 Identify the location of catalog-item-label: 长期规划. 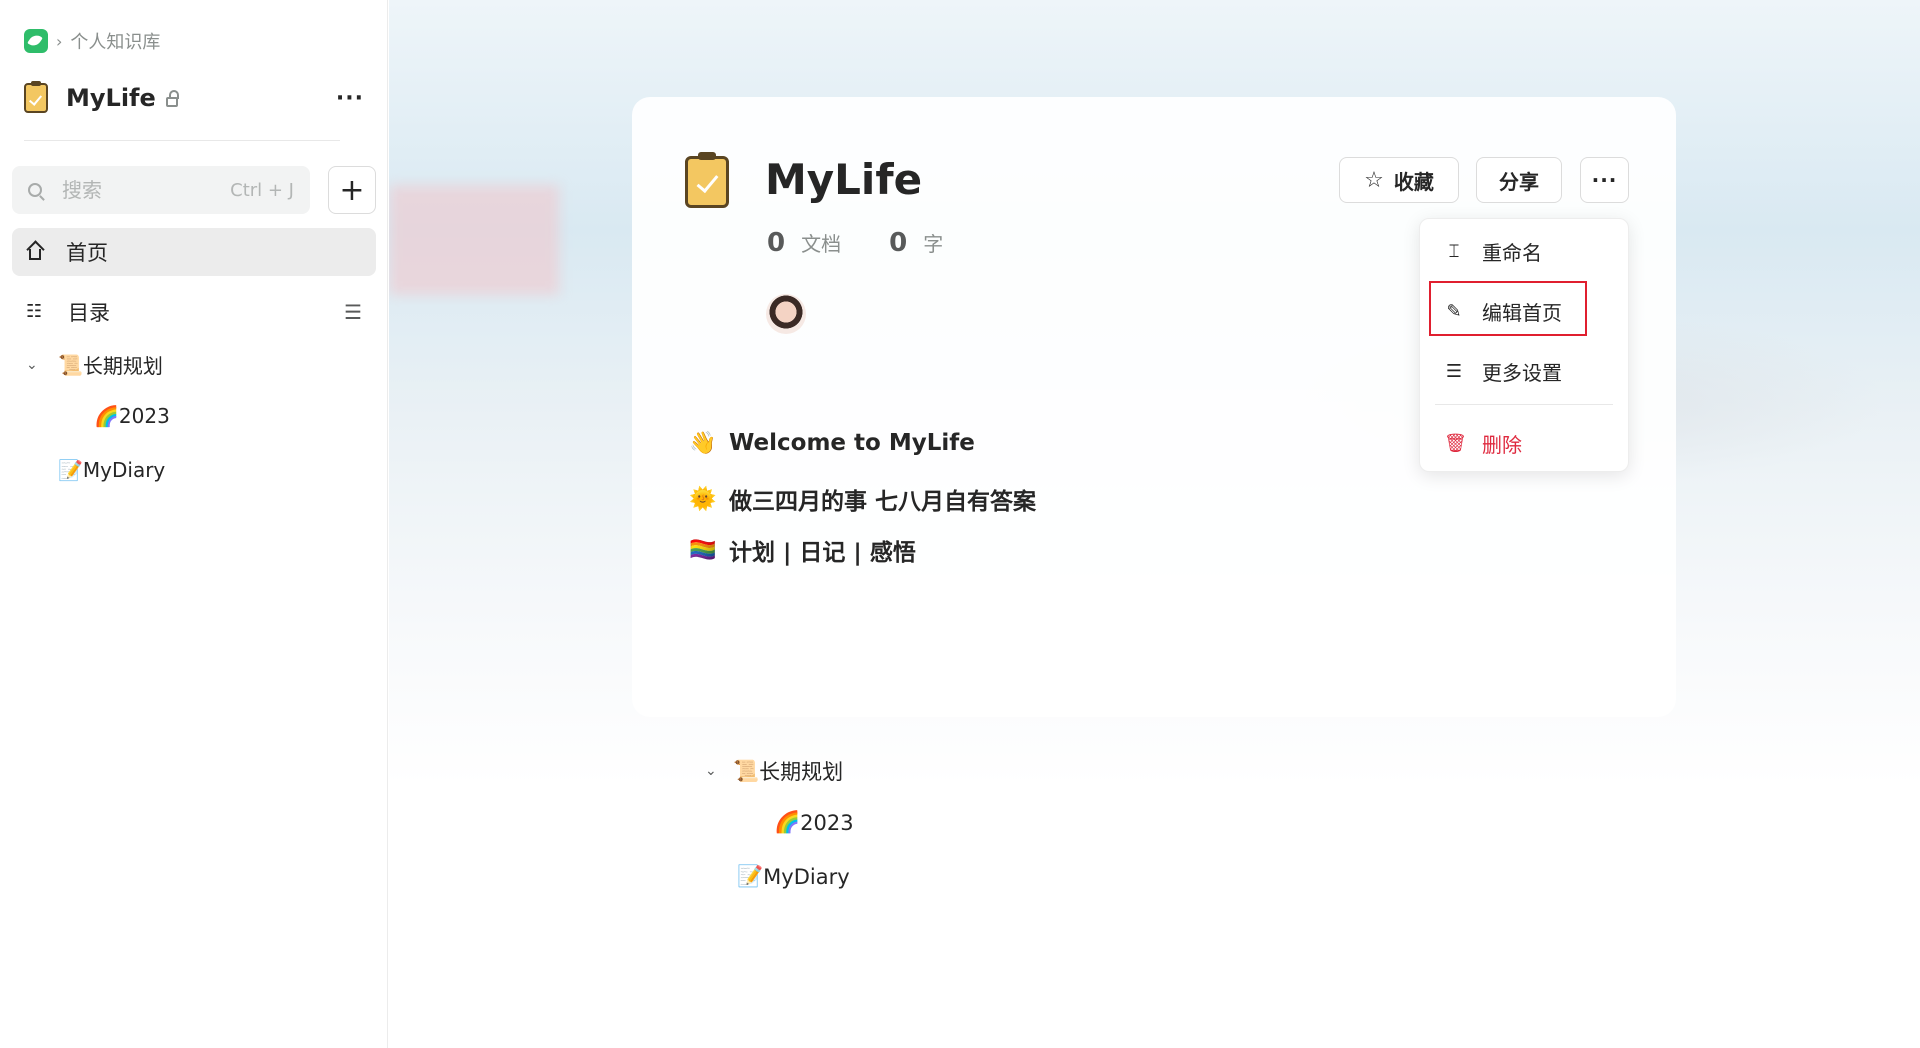
(801, 772).